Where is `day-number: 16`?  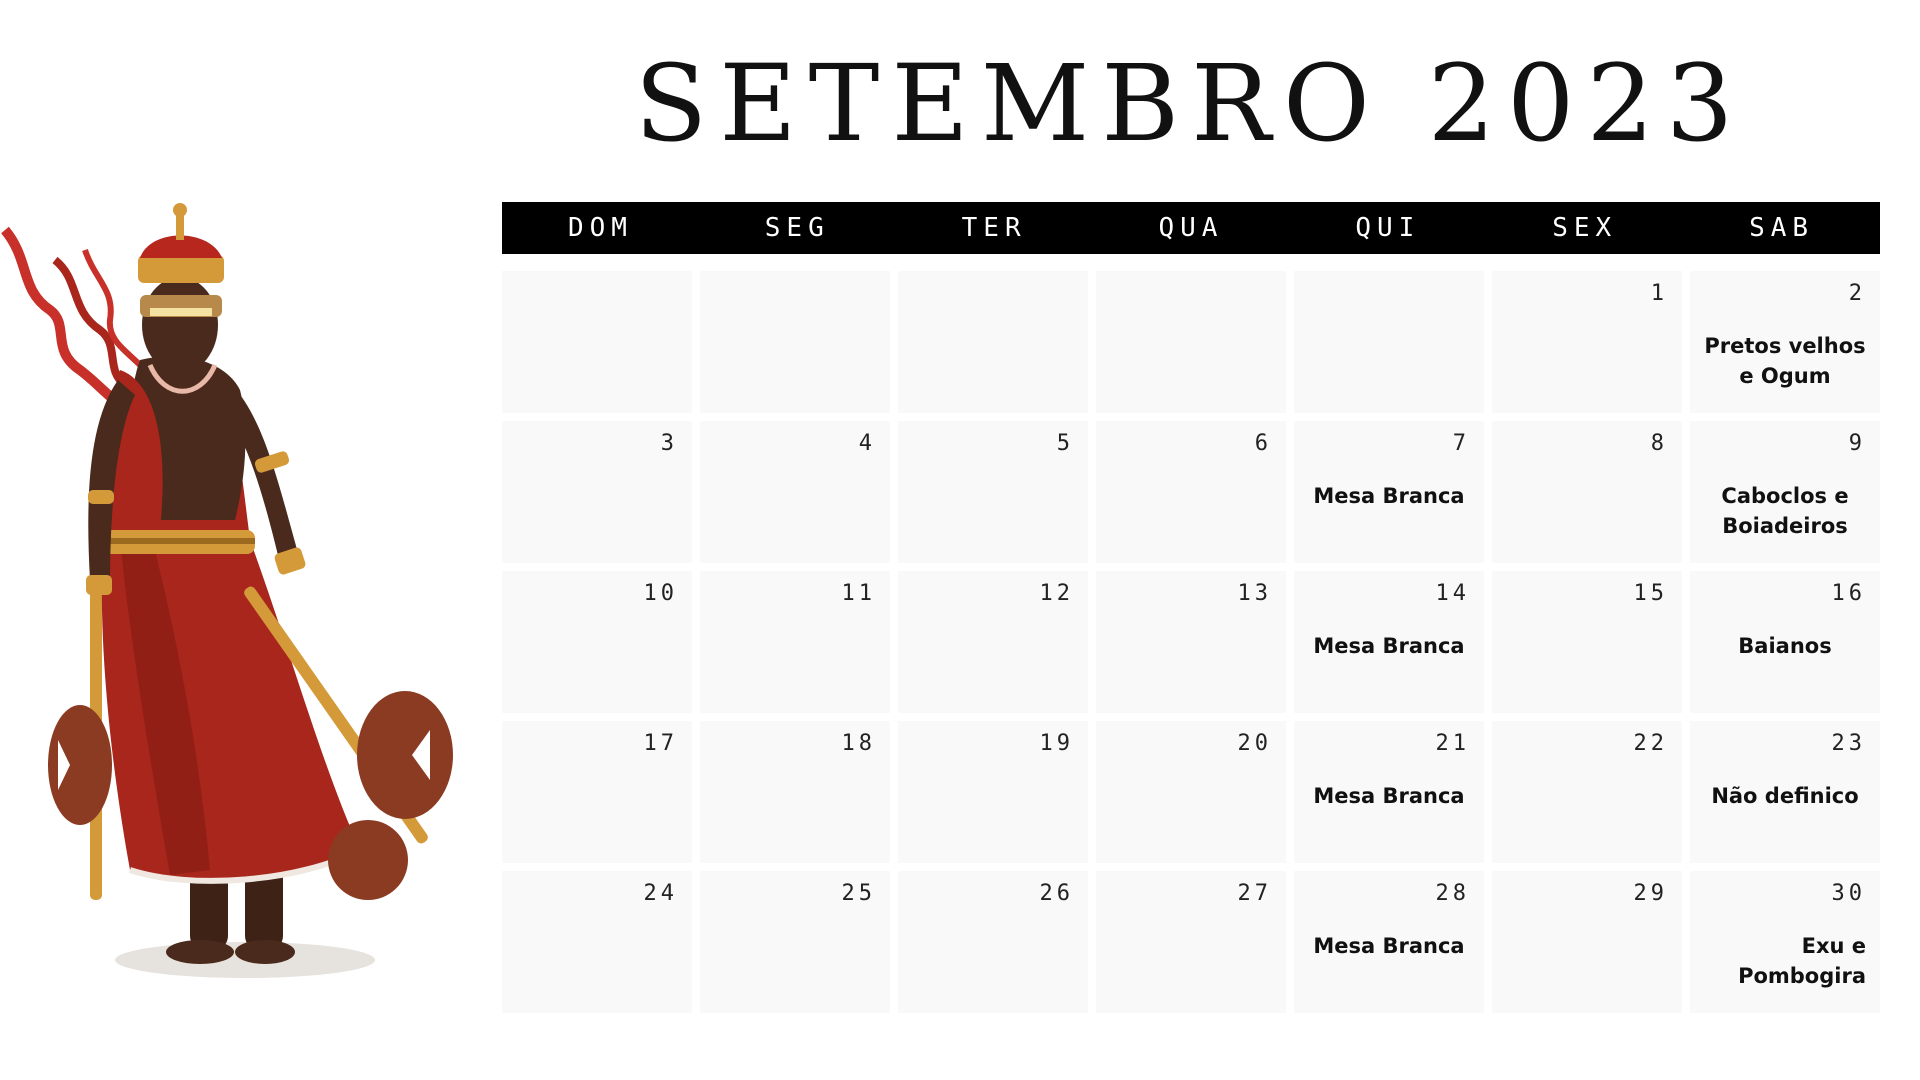 day-number: 16 is located at coordinates (1848, 593).